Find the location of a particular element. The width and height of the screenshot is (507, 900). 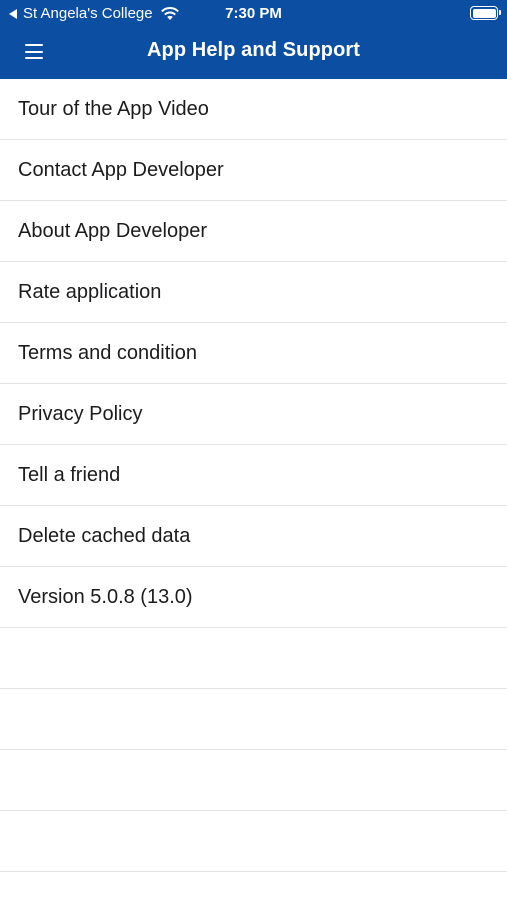

menu-item-label: Tell a friend is located at coordinates (69, 474).